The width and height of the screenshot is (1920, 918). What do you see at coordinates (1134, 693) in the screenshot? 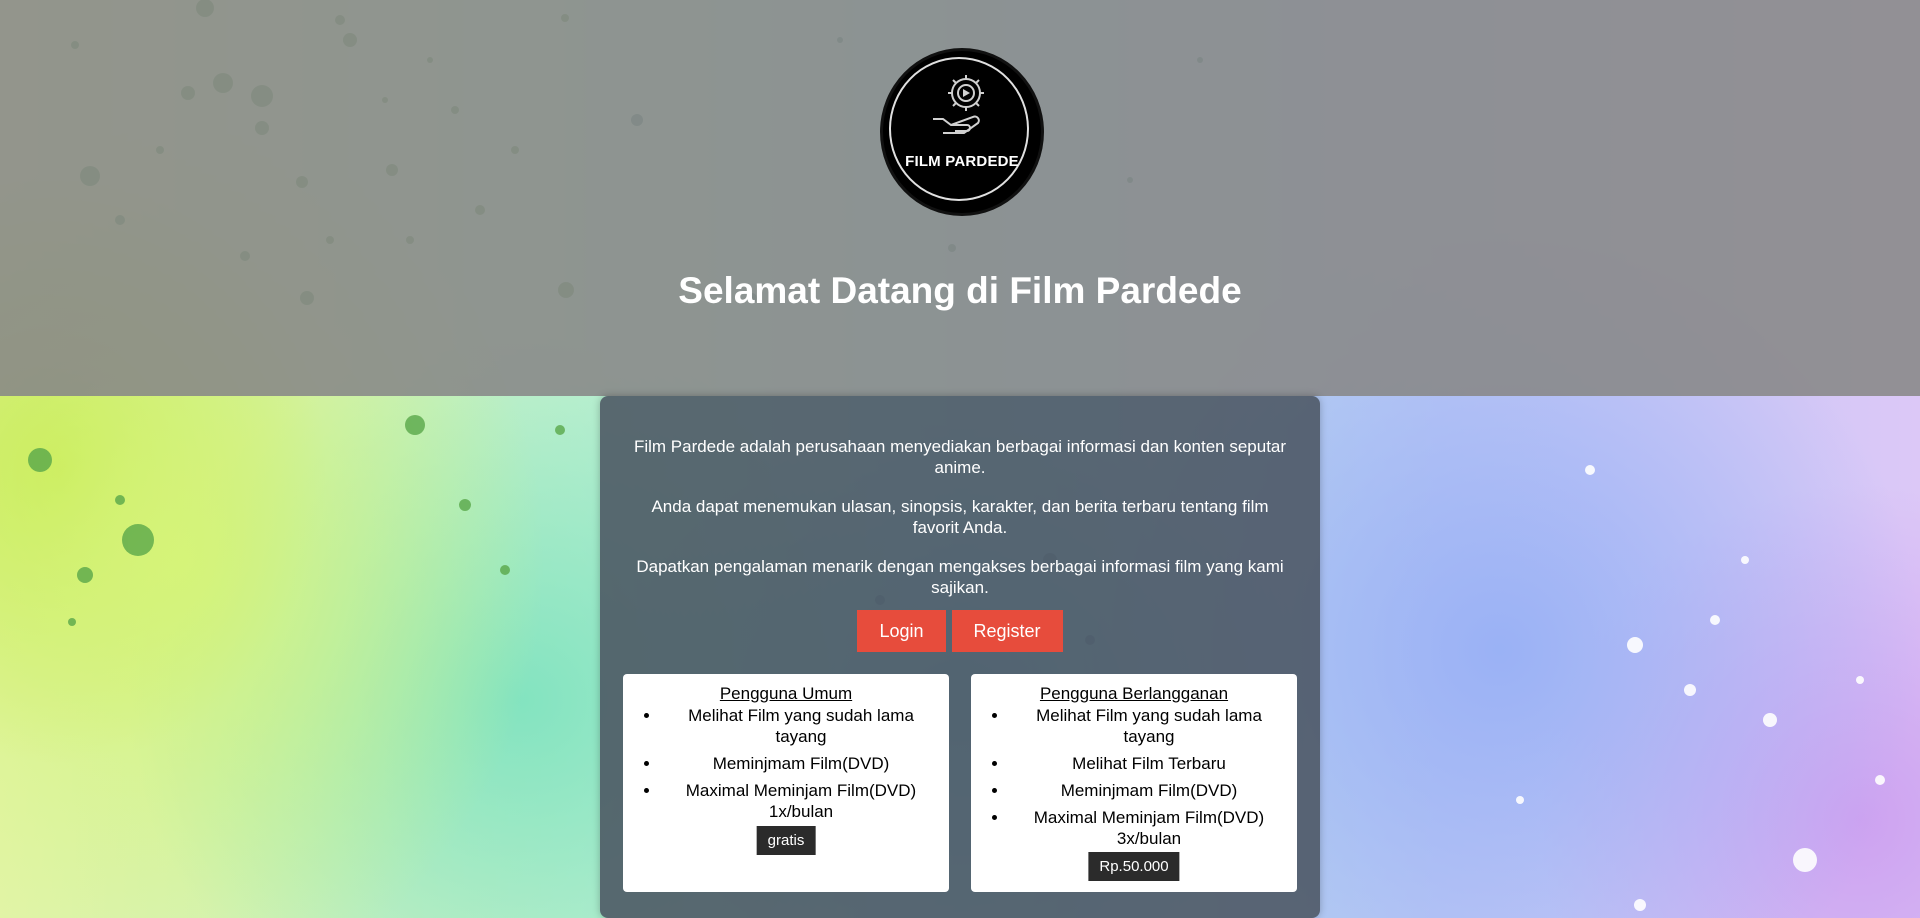
I see `plan-title: Pengguna Berlangganan` at bounding box center [1134, 693].